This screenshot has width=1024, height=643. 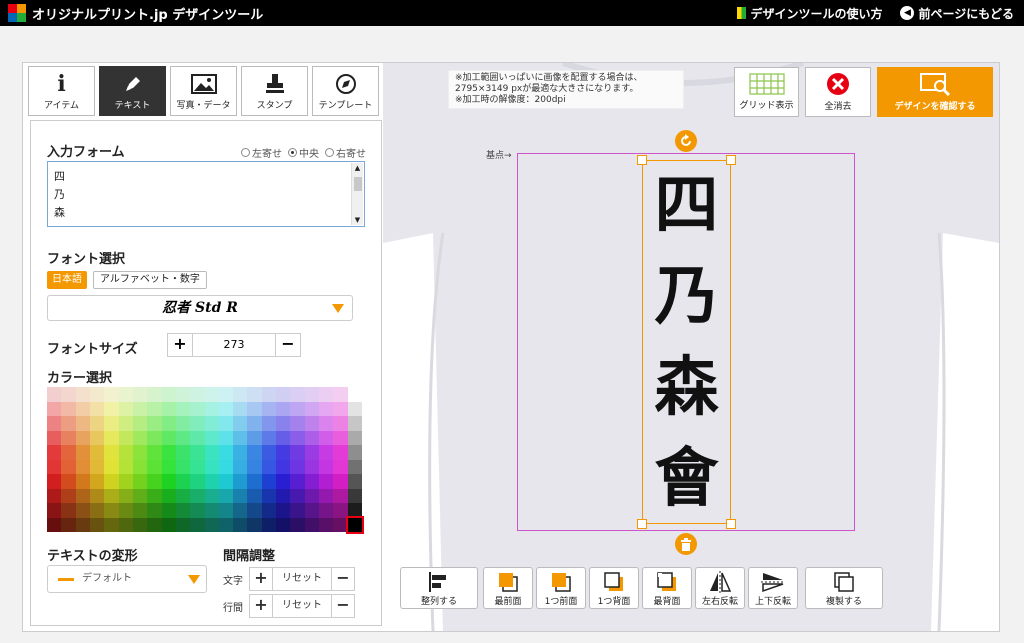 I want to click on text-input-area: 四 乃 森 ▲ ▼, so click(x=206, y=194).